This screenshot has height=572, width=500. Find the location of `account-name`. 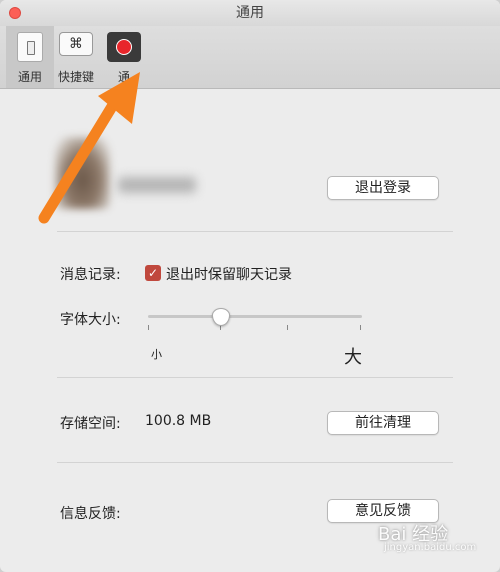

account-name is located at coordinates (157, 185).